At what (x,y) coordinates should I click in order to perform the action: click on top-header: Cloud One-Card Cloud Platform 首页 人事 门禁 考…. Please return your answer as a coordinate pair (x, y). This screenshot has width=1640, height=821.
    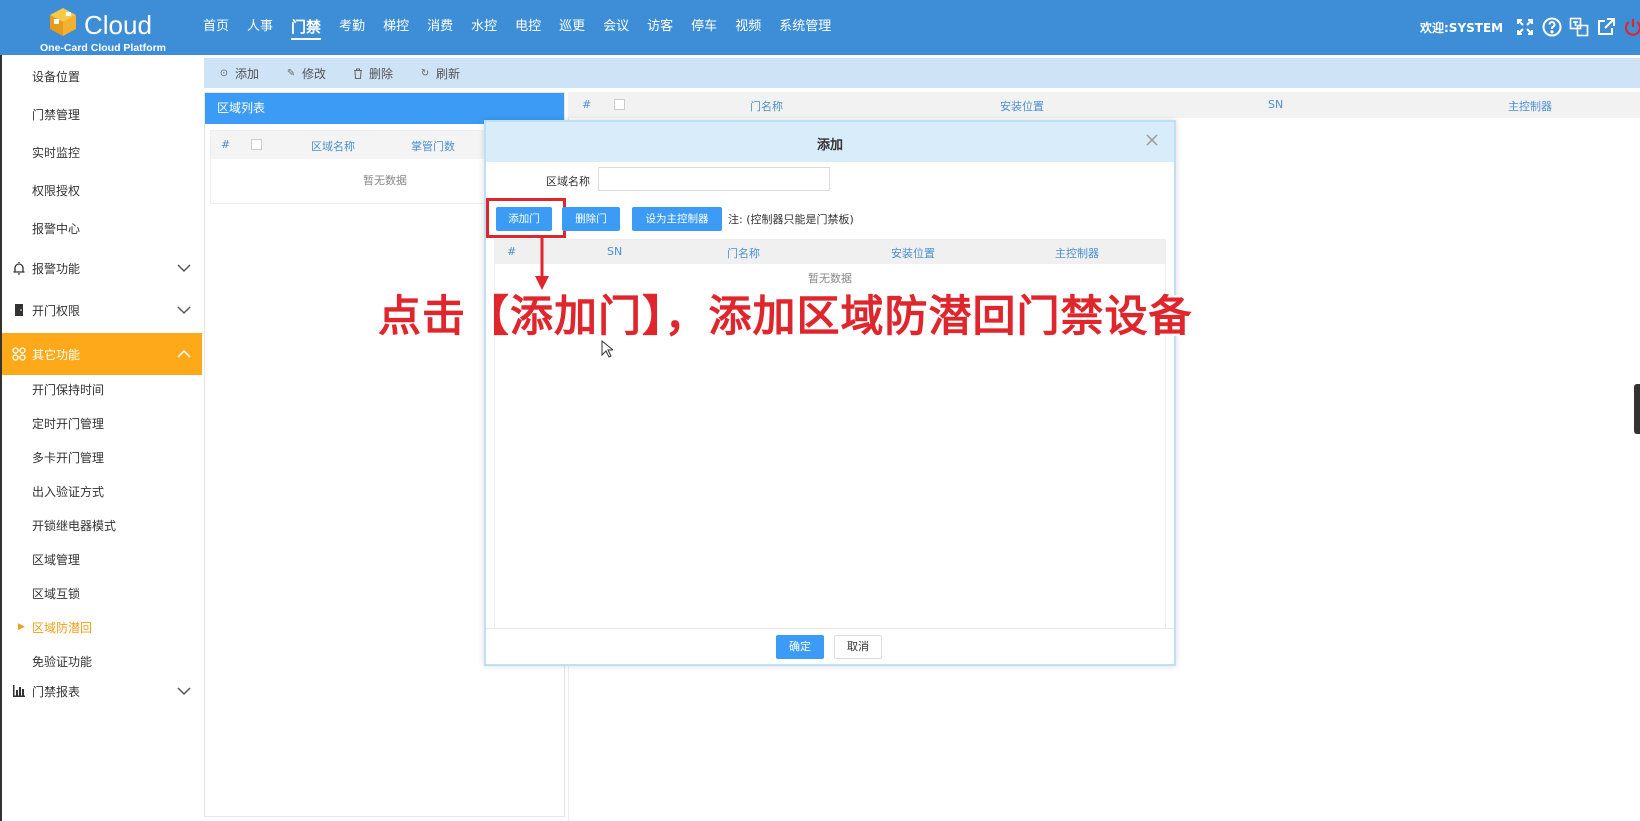
    Looking at the image, I should click on (820, 27).